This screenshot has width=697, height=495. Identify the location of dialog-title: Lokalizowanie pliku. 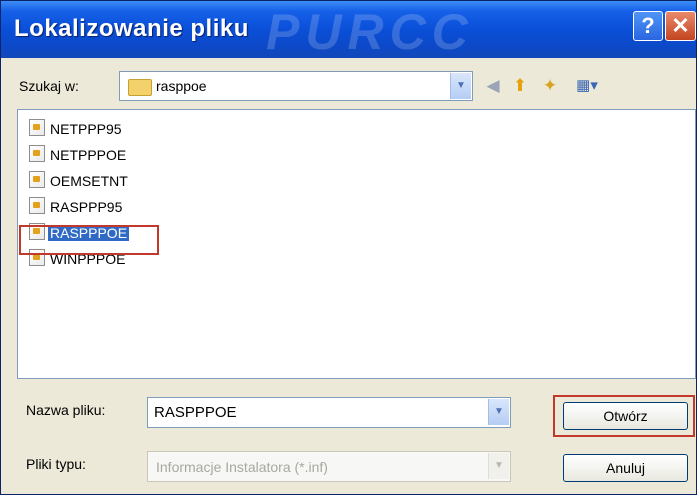
(131, 28).